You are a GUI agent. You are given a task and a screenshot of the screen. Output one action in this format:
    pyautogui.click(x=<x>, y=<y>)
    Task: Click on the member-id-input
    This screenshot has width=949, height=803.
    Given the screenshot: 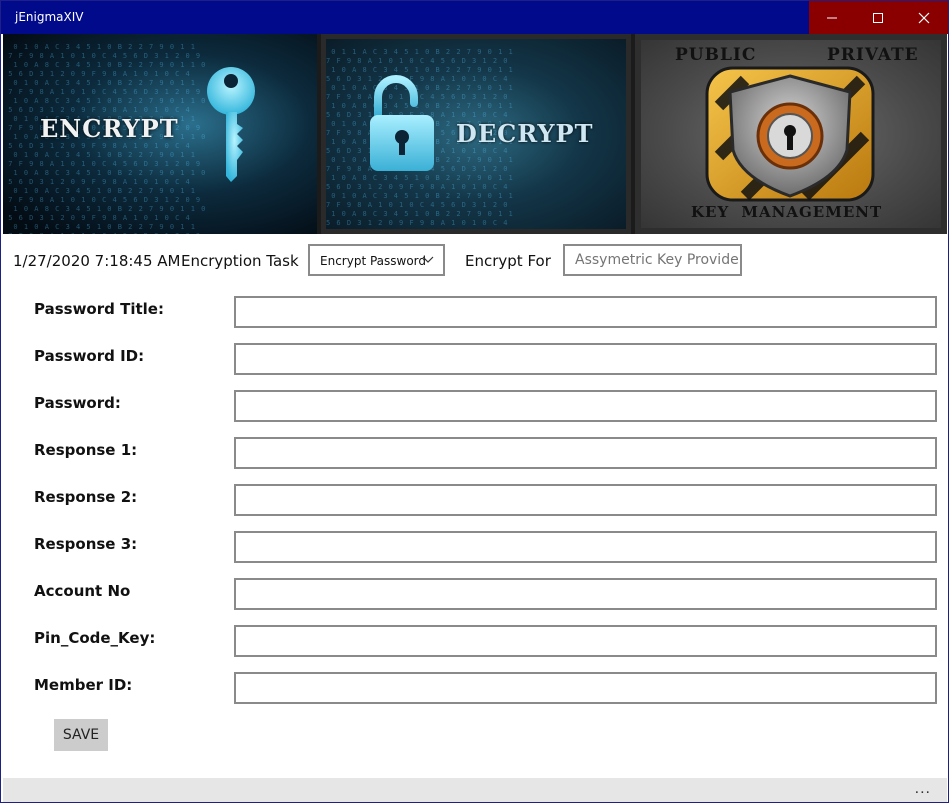 What is the action you would take?
    pyautogui.click(x=585, y=688)
    